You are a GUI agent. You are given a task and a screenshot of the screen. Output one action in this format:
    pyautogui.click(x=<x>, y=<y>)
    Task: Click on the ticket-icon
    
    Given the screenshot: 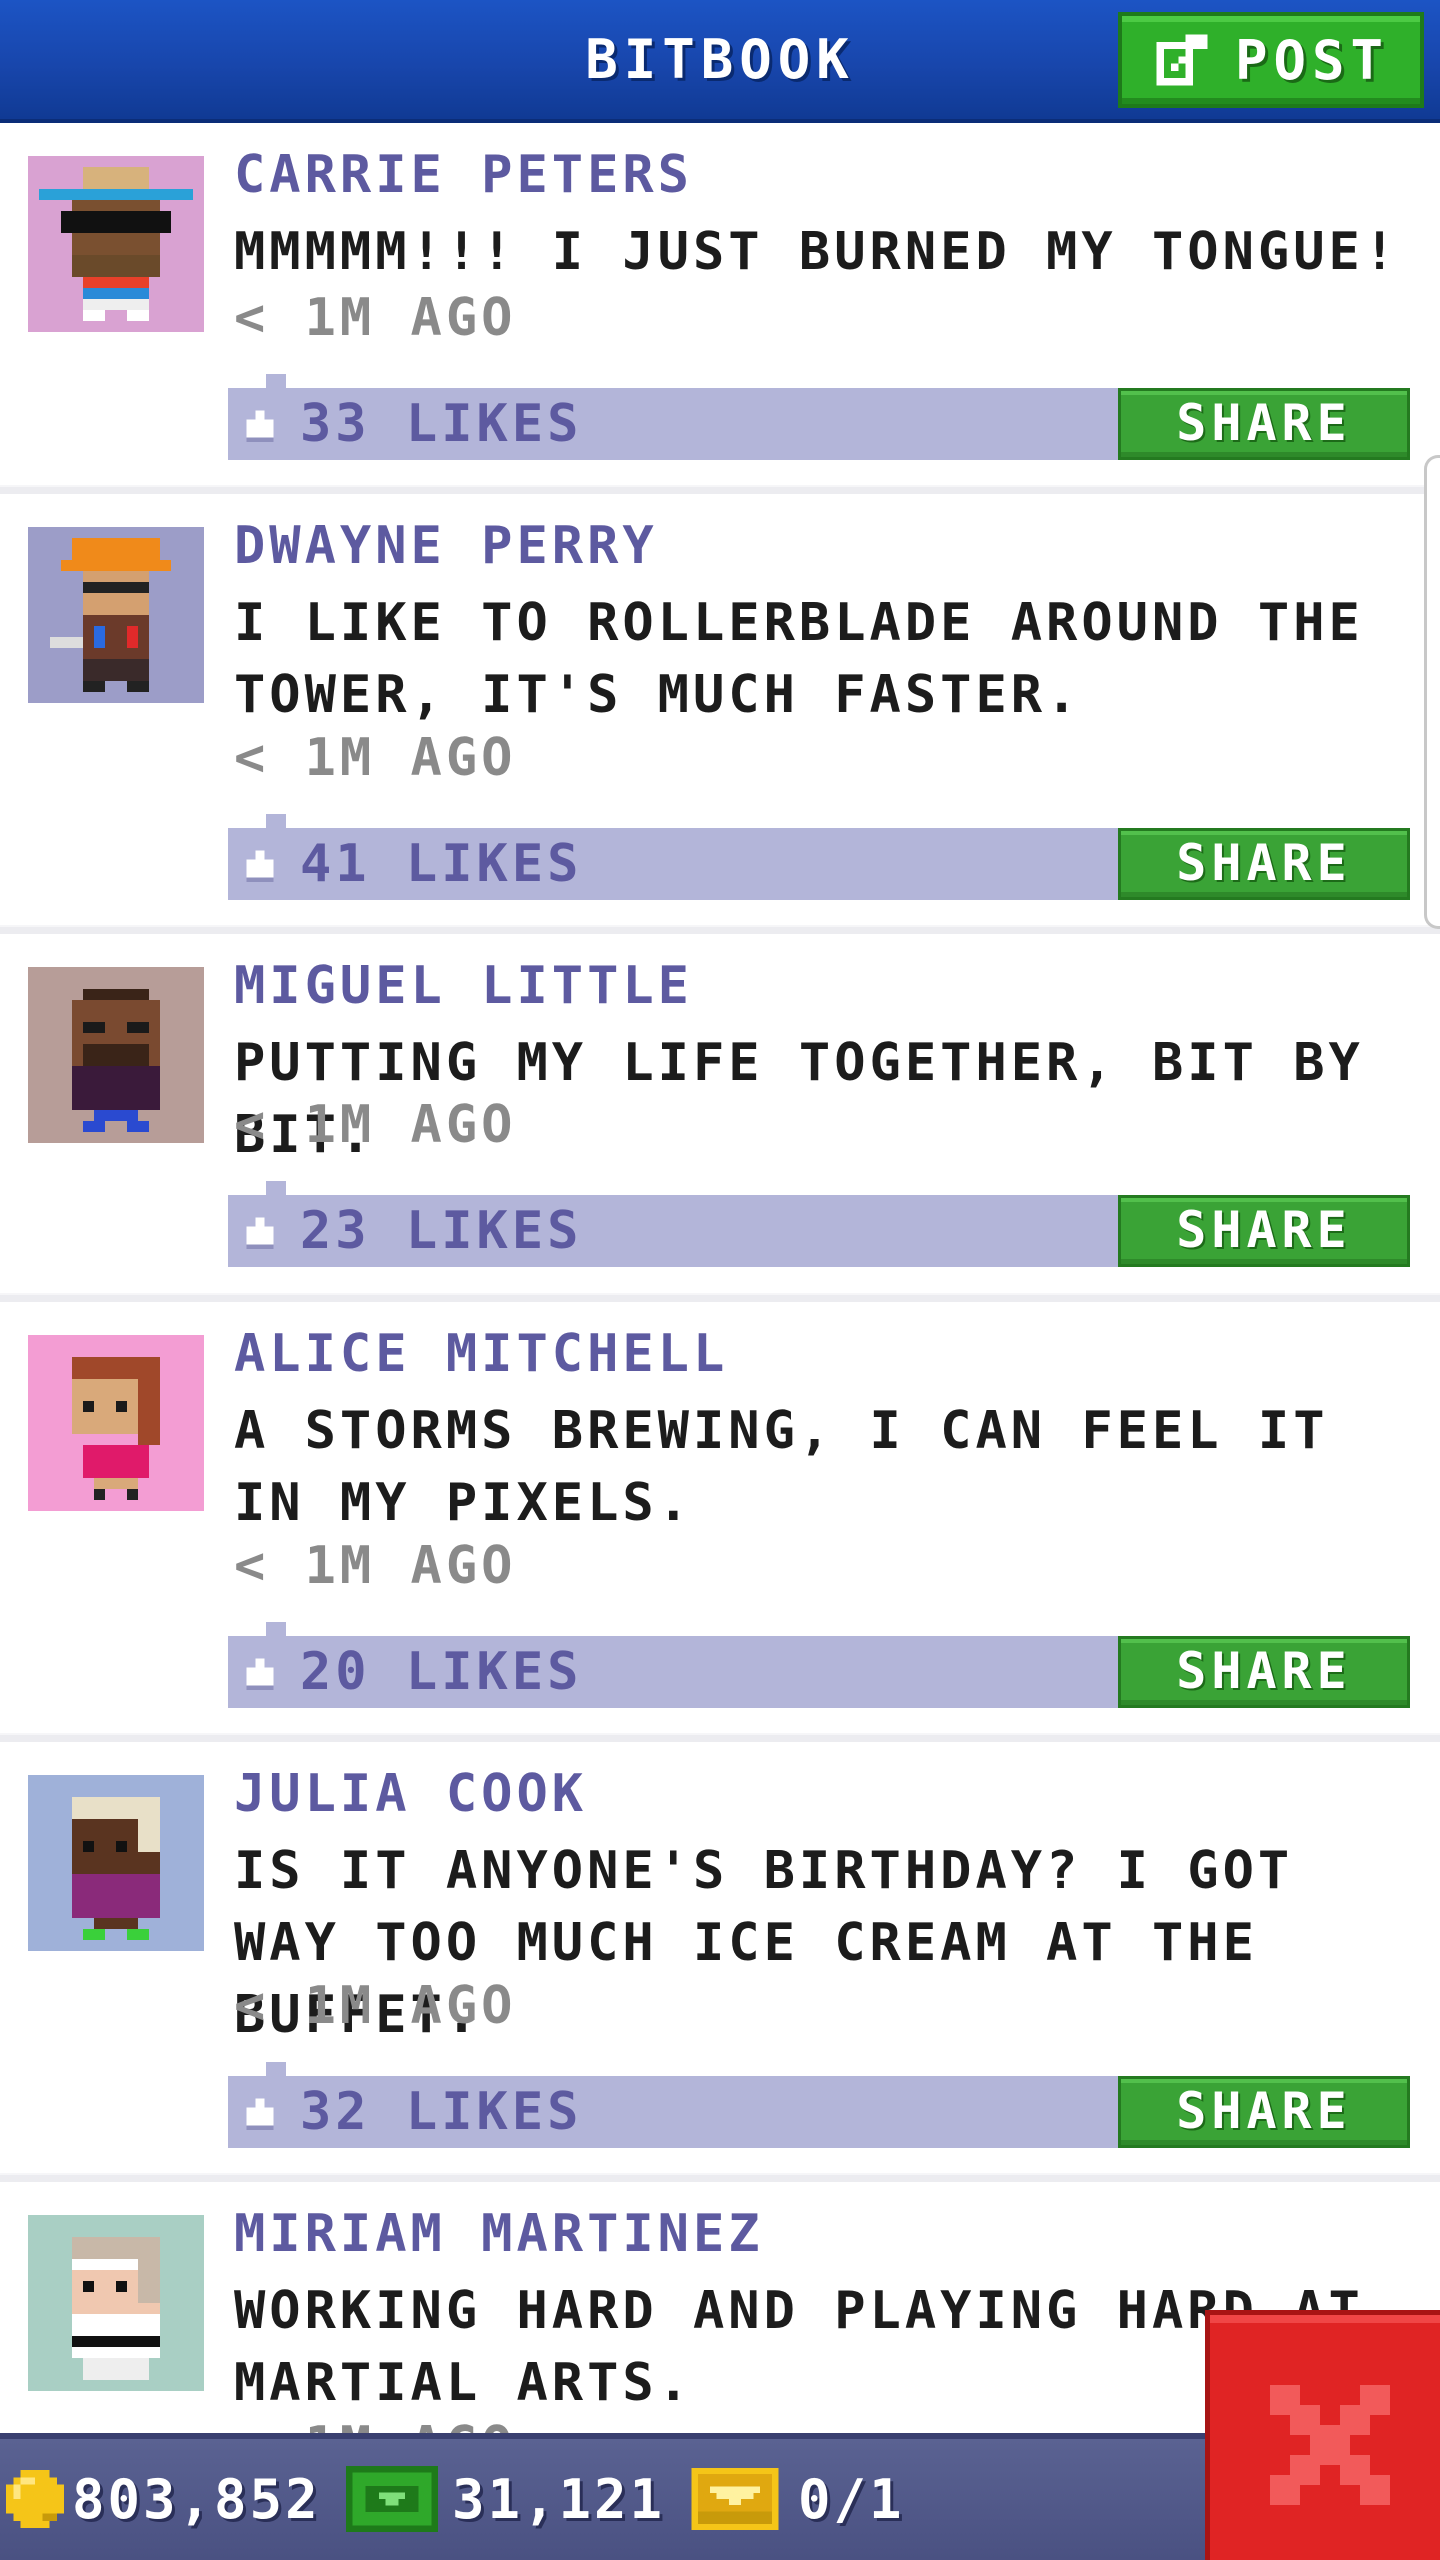 What is the action you would take?
    pyautogui.click(x=735, y=2499)
    